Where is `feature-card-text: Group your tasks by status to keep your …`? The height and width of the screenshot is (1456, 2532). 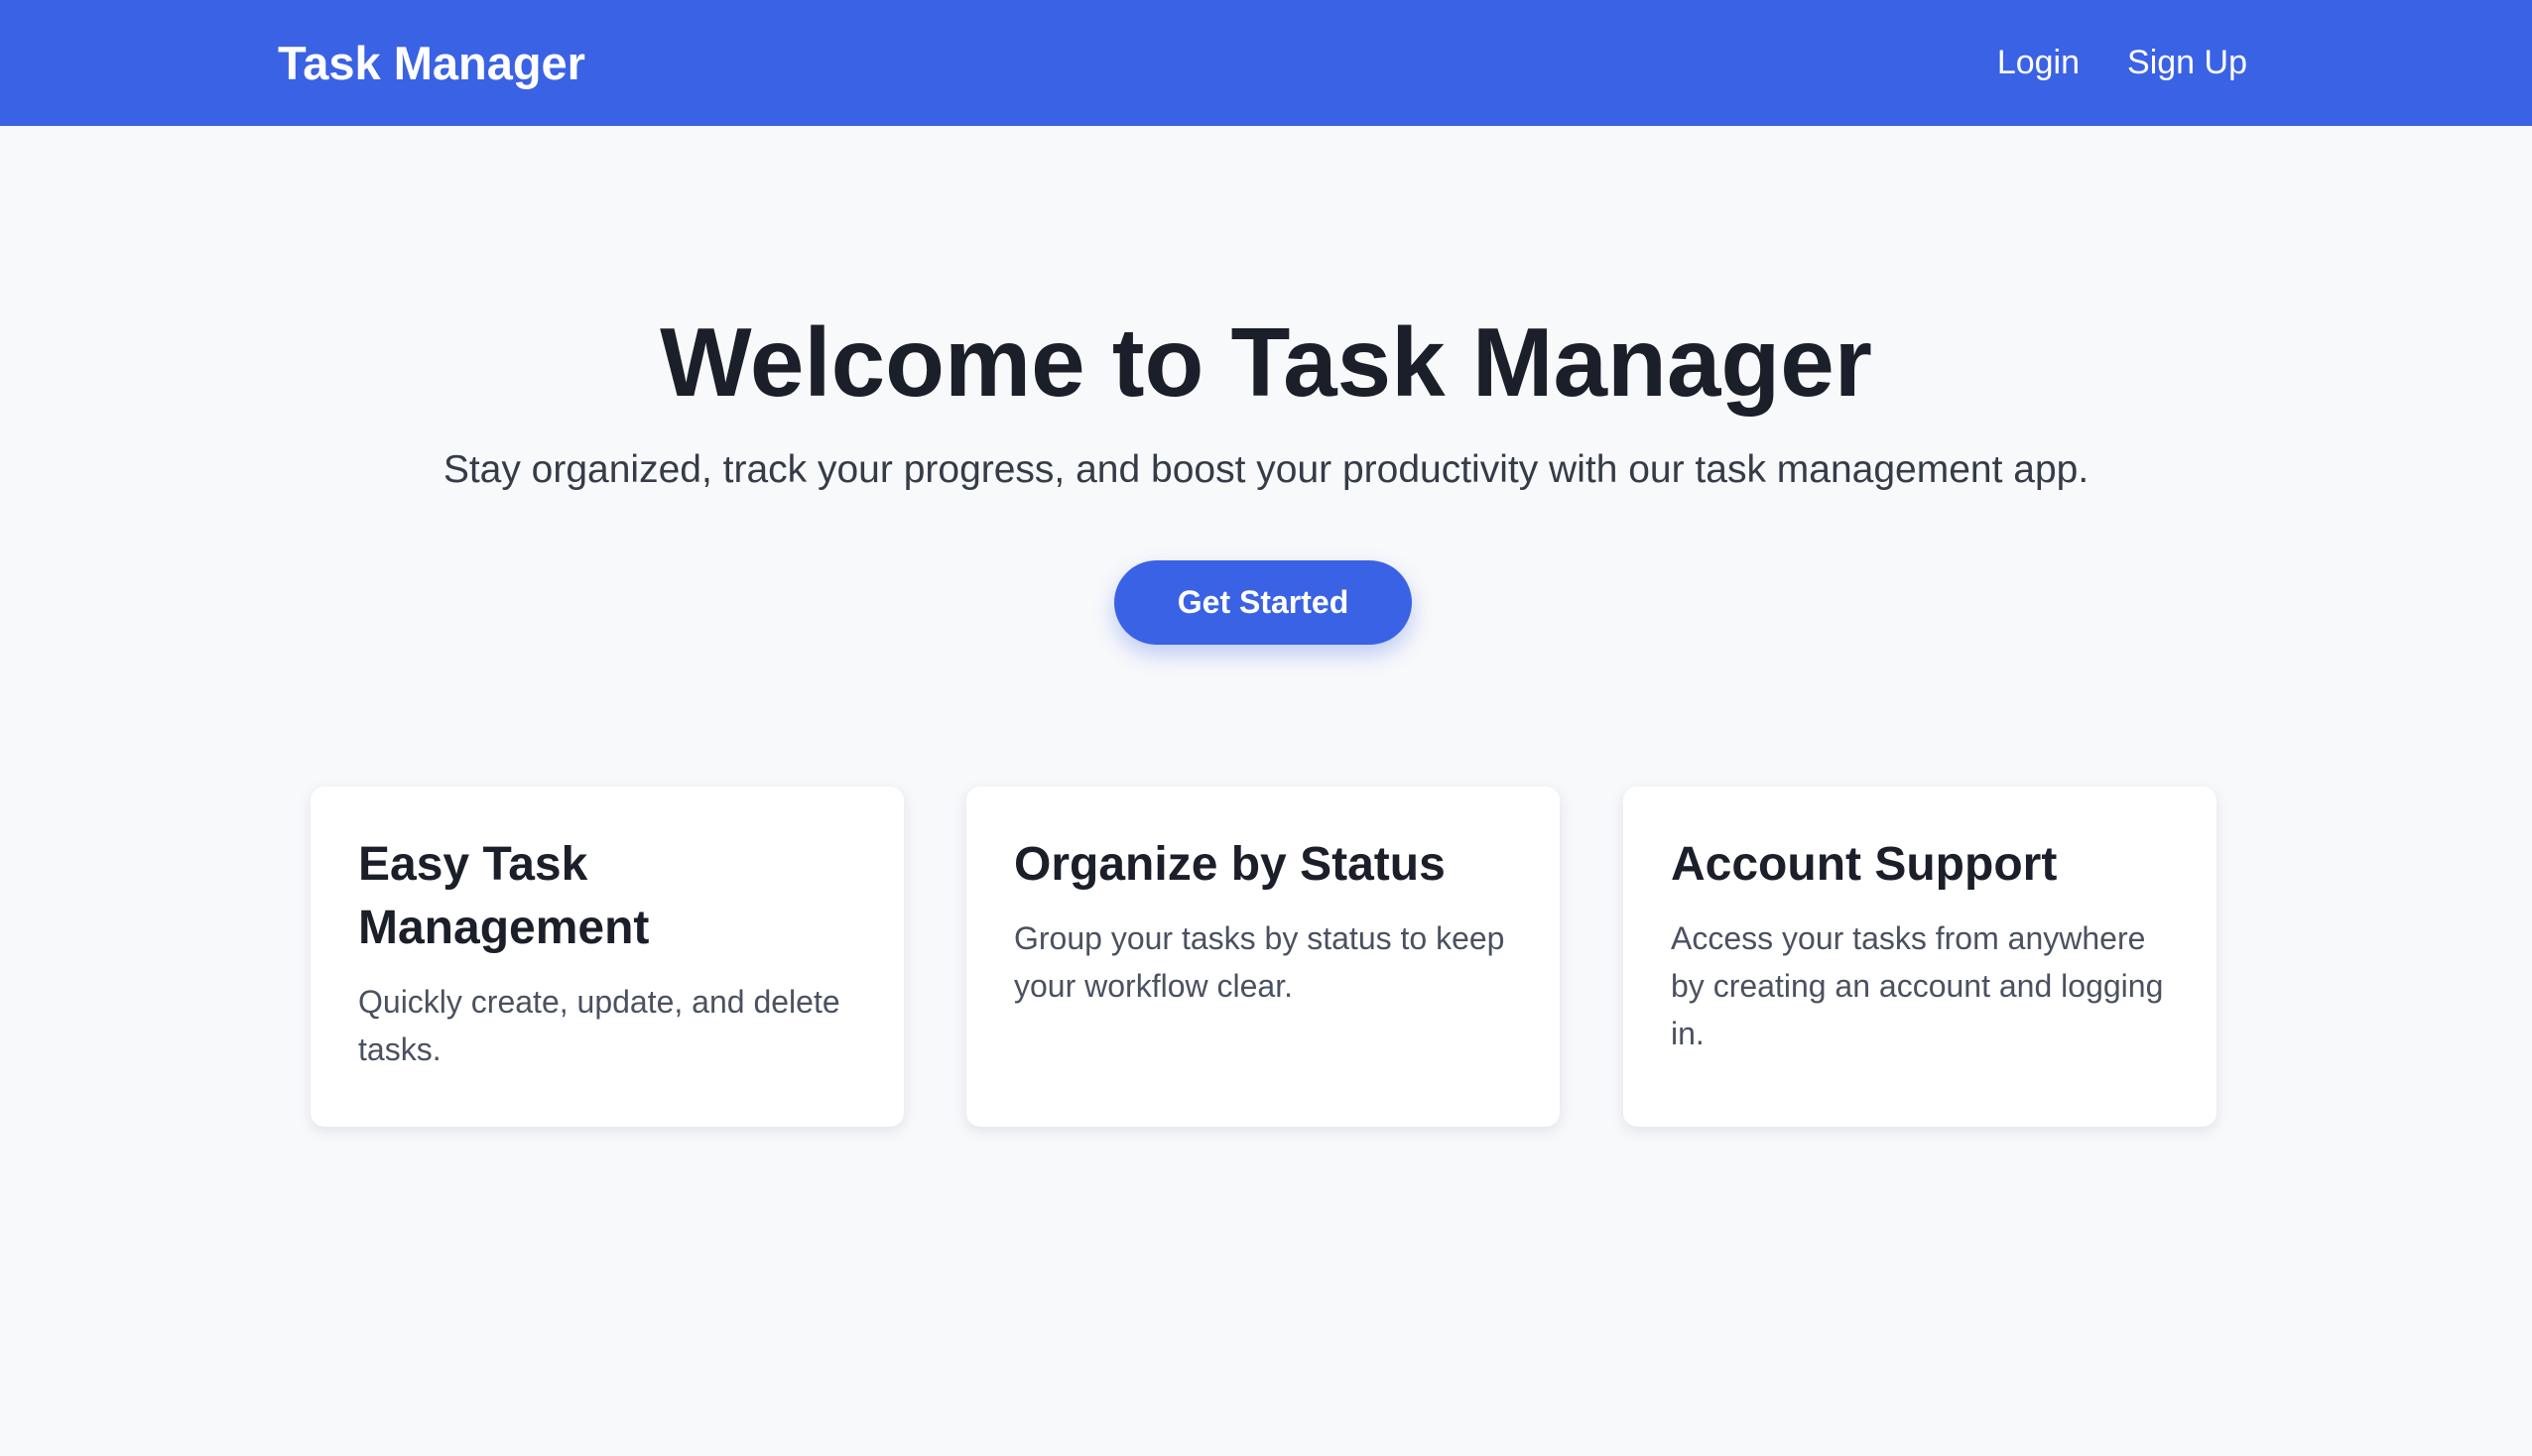 feature-card-text: Group your tasks by status to keep your … is located at coordinates (1260, 962).